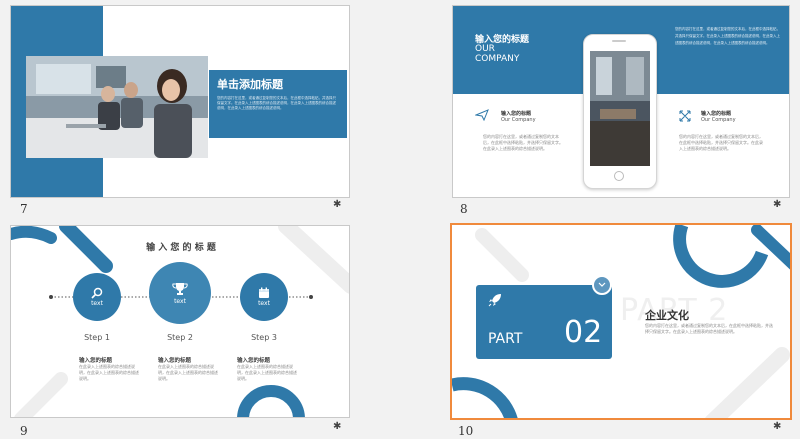 This screenshot has height=439, width=800. I want to click on step-label-3: Step 3, so click(264, 337).